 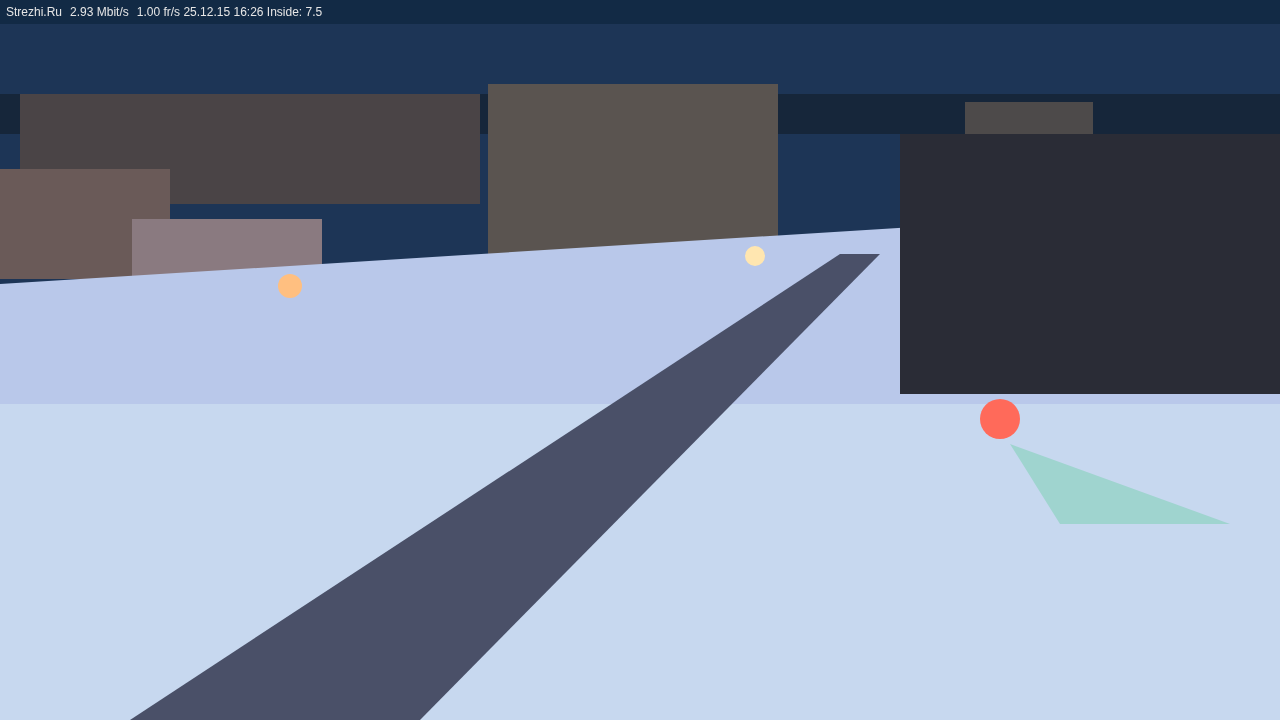 I want to click on status-text: 2.93 Mbit/s, so click(x=99, y=12).